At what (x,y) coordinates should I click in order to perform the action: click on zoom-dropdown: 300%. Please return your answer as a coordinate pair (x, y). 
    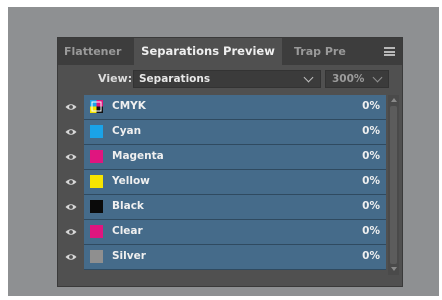
    Looking at the image, I should click on (357, 79).